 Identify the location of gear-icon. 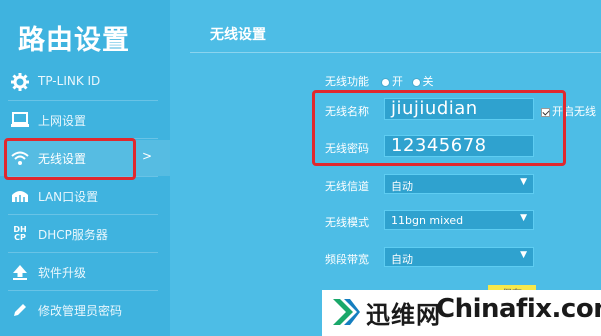
(20, 82).